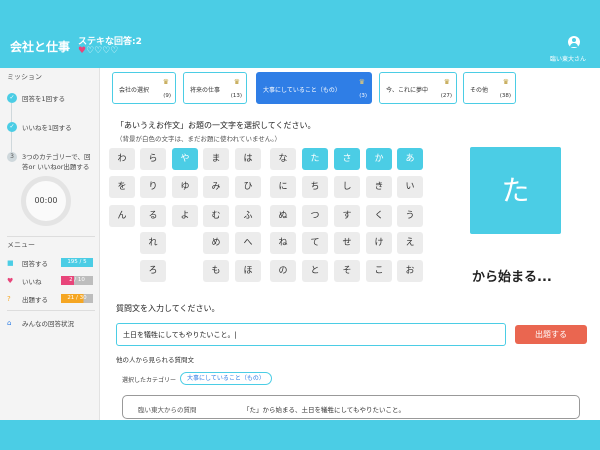  Describe the element at coordinates (35, 299) in the screenshot. I see `menu-label: 出題する` at that location.